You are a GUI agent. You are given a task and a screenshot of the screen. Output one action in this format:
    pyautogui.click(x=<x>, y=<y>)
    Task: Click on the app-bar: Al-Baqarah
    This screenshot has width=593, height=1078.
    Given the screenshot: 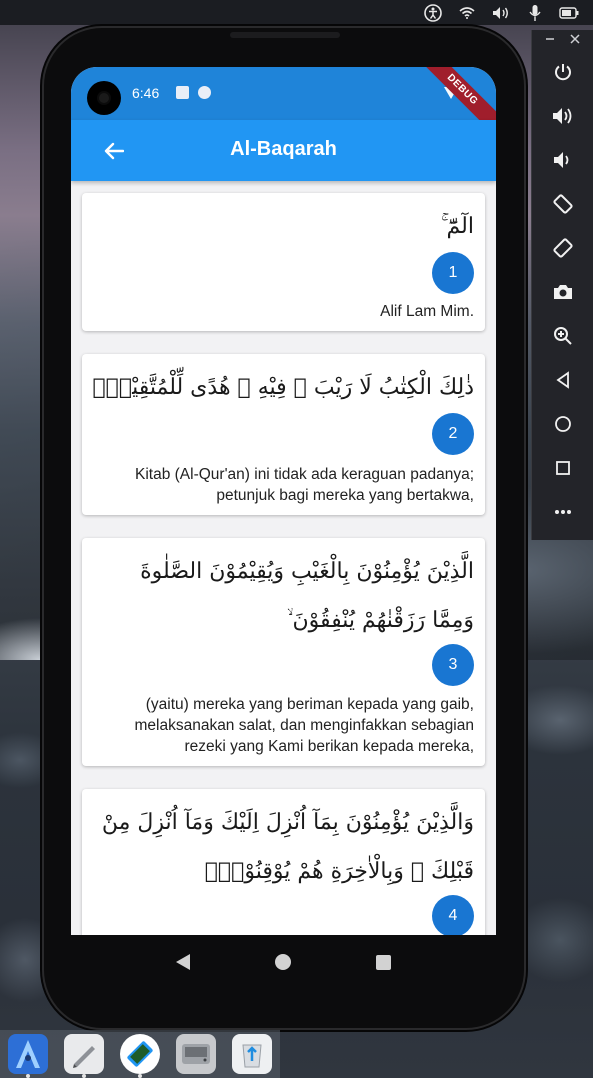 What is the action you would take?
    pyautogui.click(x=283, y=150)
    